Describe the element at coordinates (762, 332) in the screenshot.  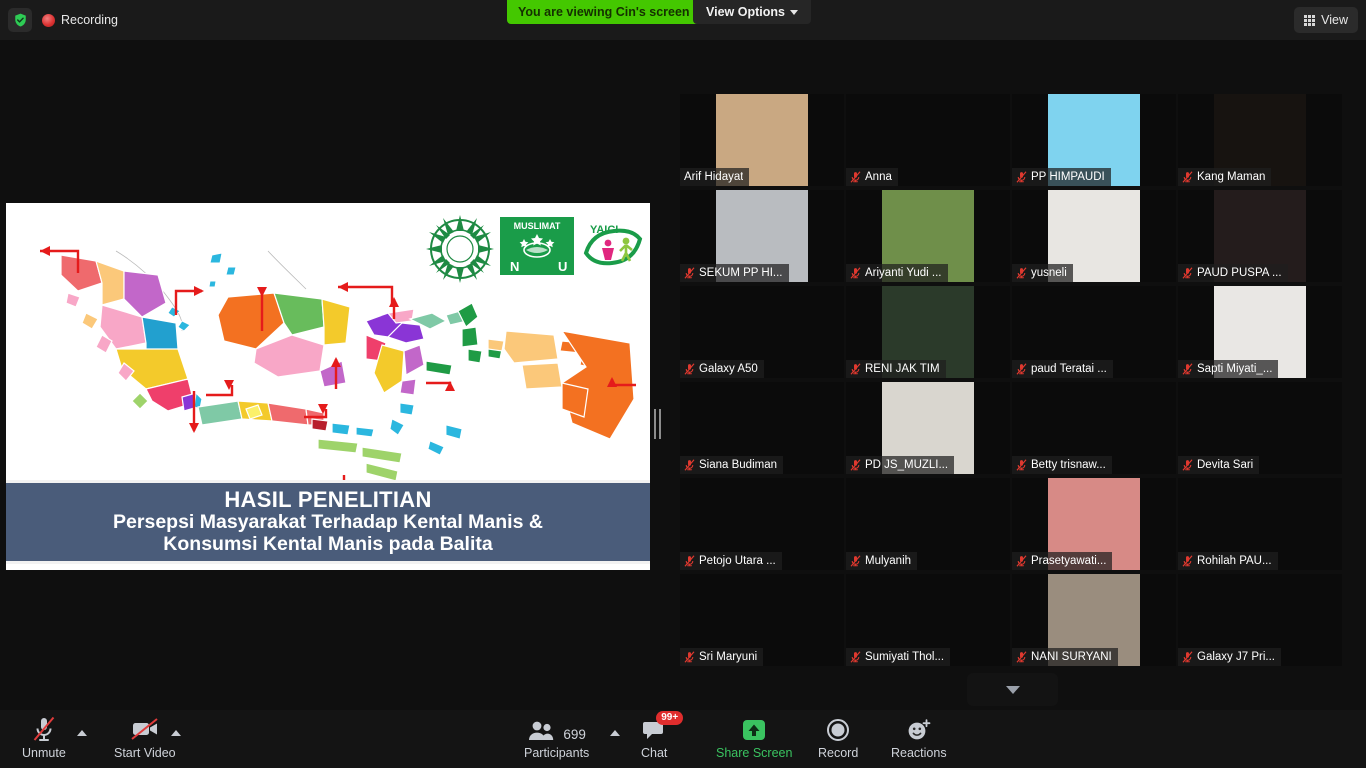
I see `participant-tile: Galaxy A50` at that location.